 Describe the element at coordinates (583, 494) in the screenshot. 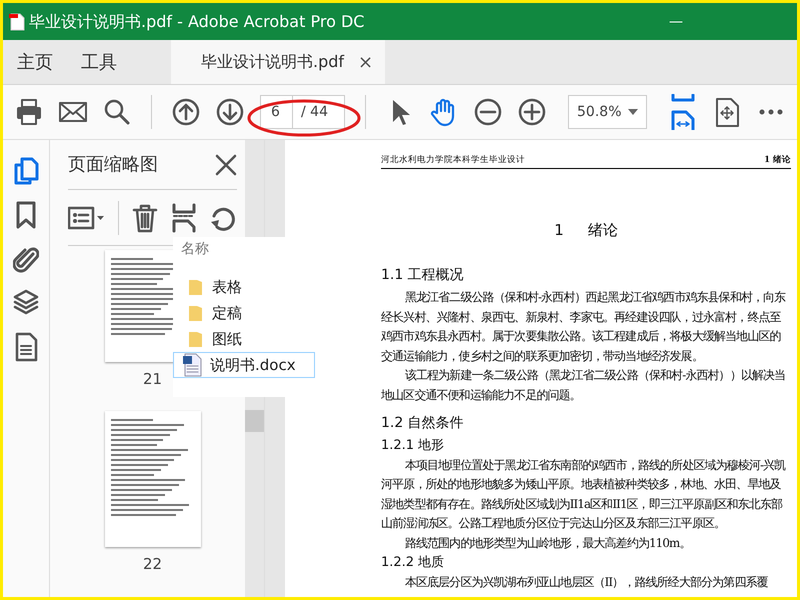

I see `paragraph: 本项目地理位置处于黑龙江省东南部的鸡西市，路线的所处区域为穆棱河-兴凯河平原，所处的地形地貌多为矮山平原。地表植被种类较多，林地、水田、旱地及湿地类型都有存在。路线所处区域划为II1a区和II1区，即三江平原副区和东北东部山前湿润冻区。公路工程地质分区位于完达山分区及东部三江平原区。` at that location.